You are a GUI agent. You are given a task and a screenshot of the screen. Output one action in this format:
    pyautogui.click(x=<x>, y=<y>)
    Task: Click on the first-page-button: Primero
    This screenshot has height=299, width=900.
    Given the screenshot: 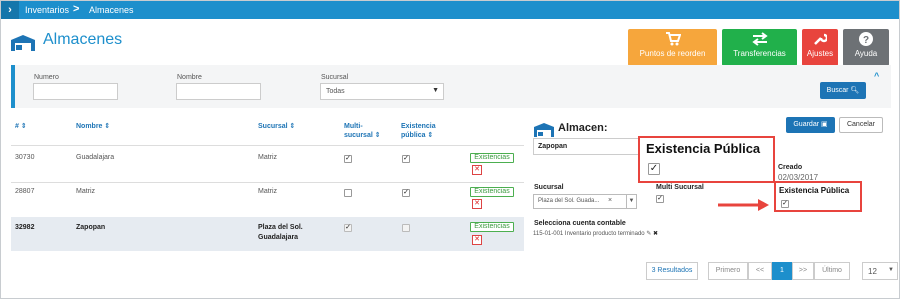 What is the action you would take?
    pyautogui.click(x=728, y=271)
    